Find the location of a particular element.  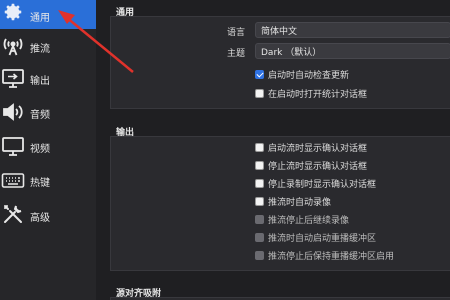

sidebar-item-general: 通用 is located at coordinates (48, 14).